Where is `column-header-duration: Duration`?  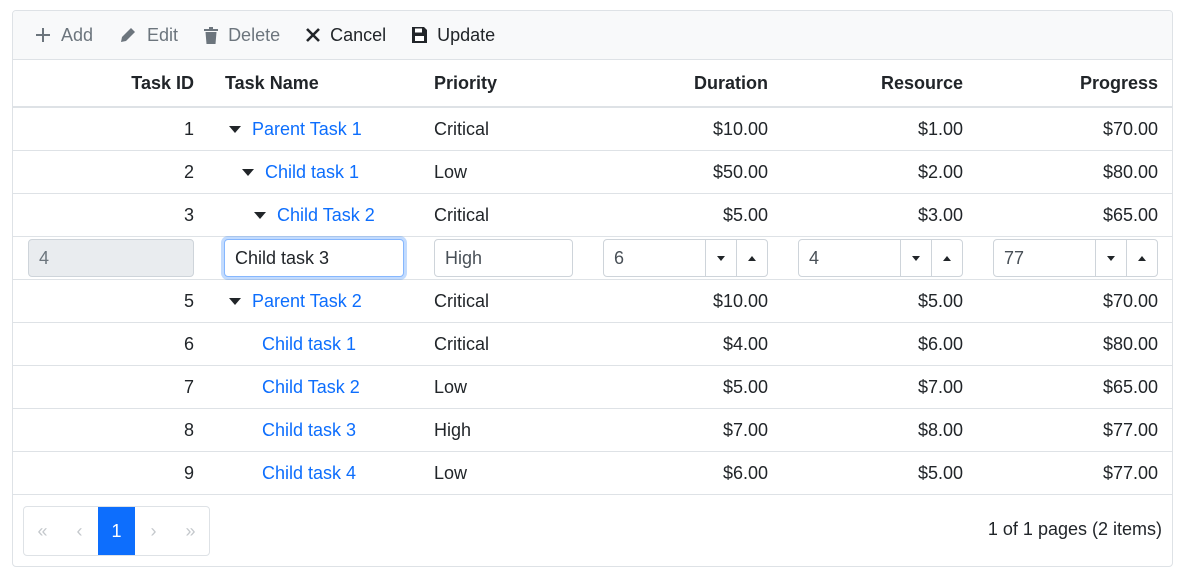
column-header-duration: Duration is located at coordinates (685, 83).